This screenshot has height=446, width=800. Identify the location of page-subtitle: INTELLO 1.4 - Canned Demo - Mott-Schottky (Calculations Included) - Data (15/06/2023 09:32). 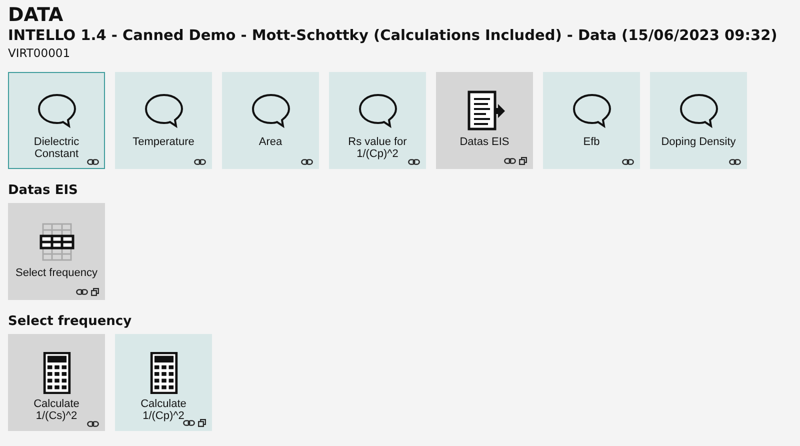
(393, 36).